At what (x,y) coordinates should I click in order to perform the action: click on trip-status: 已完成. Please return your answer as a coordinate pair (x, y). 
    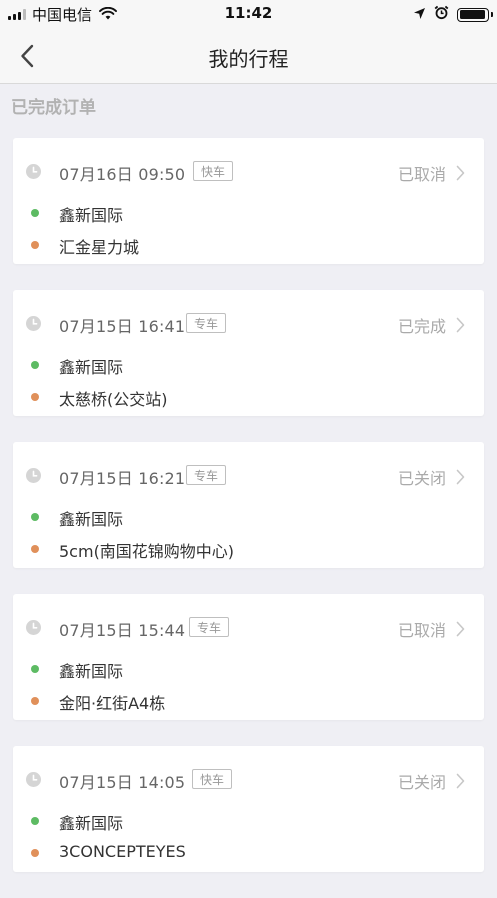
    Looking at the image, I should click on (421, 326).